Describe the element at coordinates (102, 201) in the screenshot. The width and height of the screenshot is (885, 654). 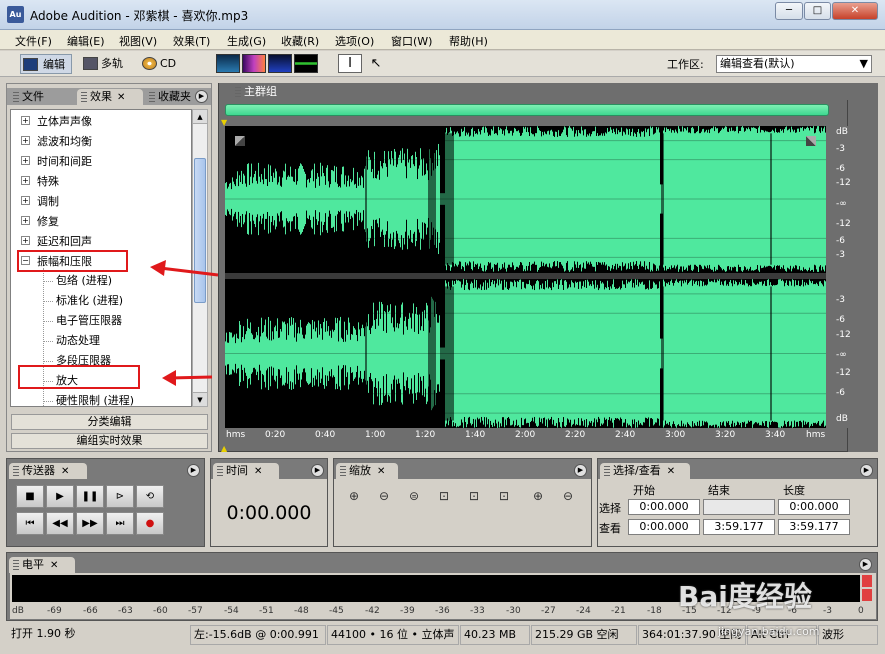
I see `tree-category: + 调制` at that location.